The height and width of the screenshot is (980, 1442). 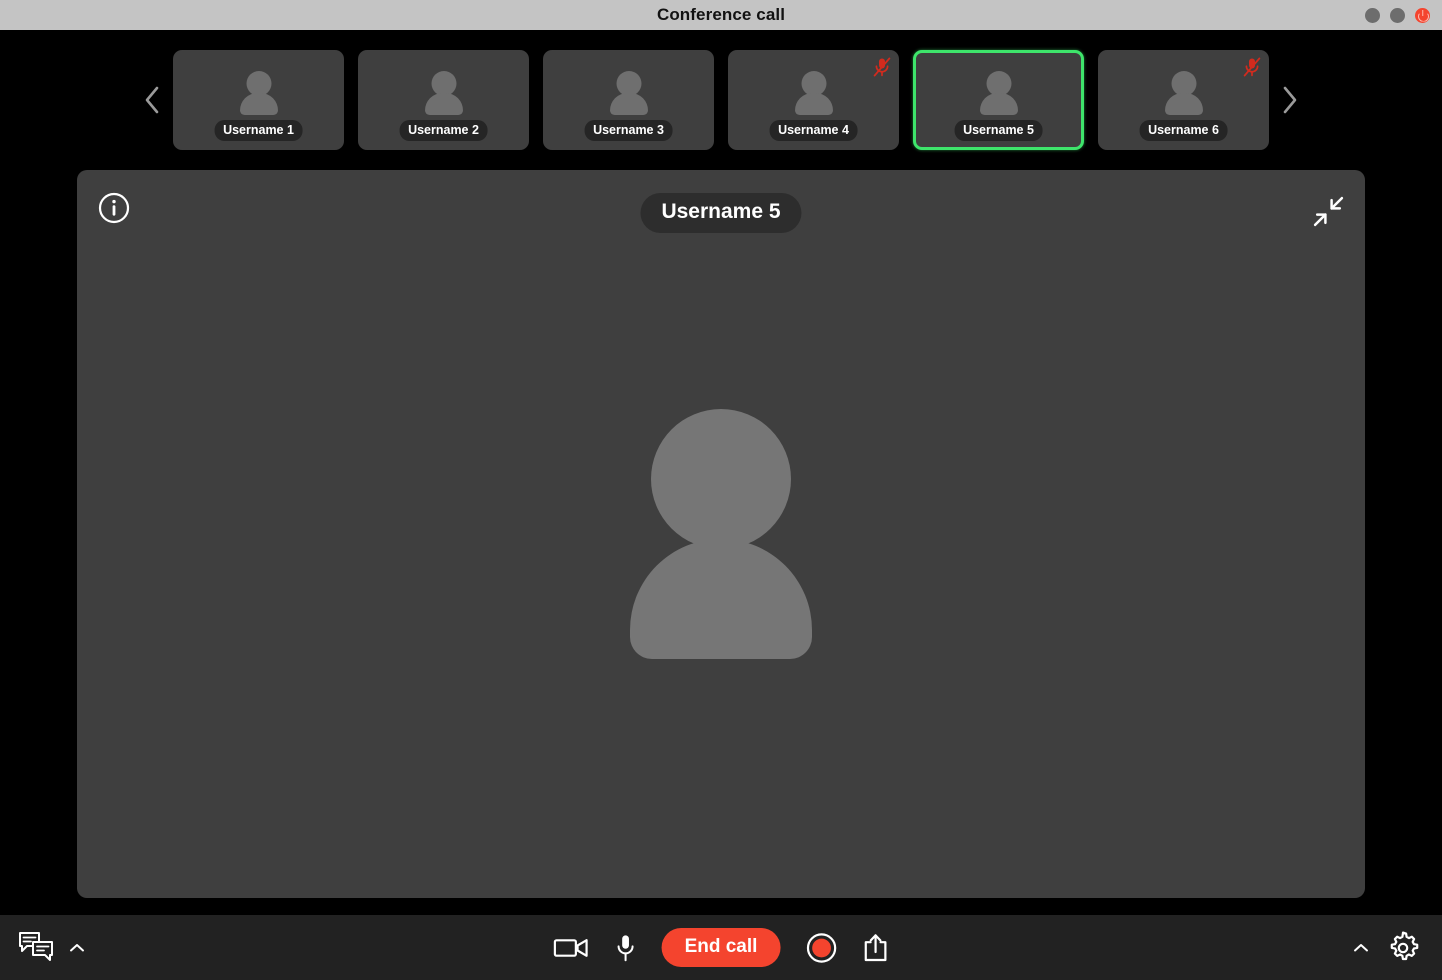 I want to click on participant-name-badge: Username 5, so click(x=998, y=130).